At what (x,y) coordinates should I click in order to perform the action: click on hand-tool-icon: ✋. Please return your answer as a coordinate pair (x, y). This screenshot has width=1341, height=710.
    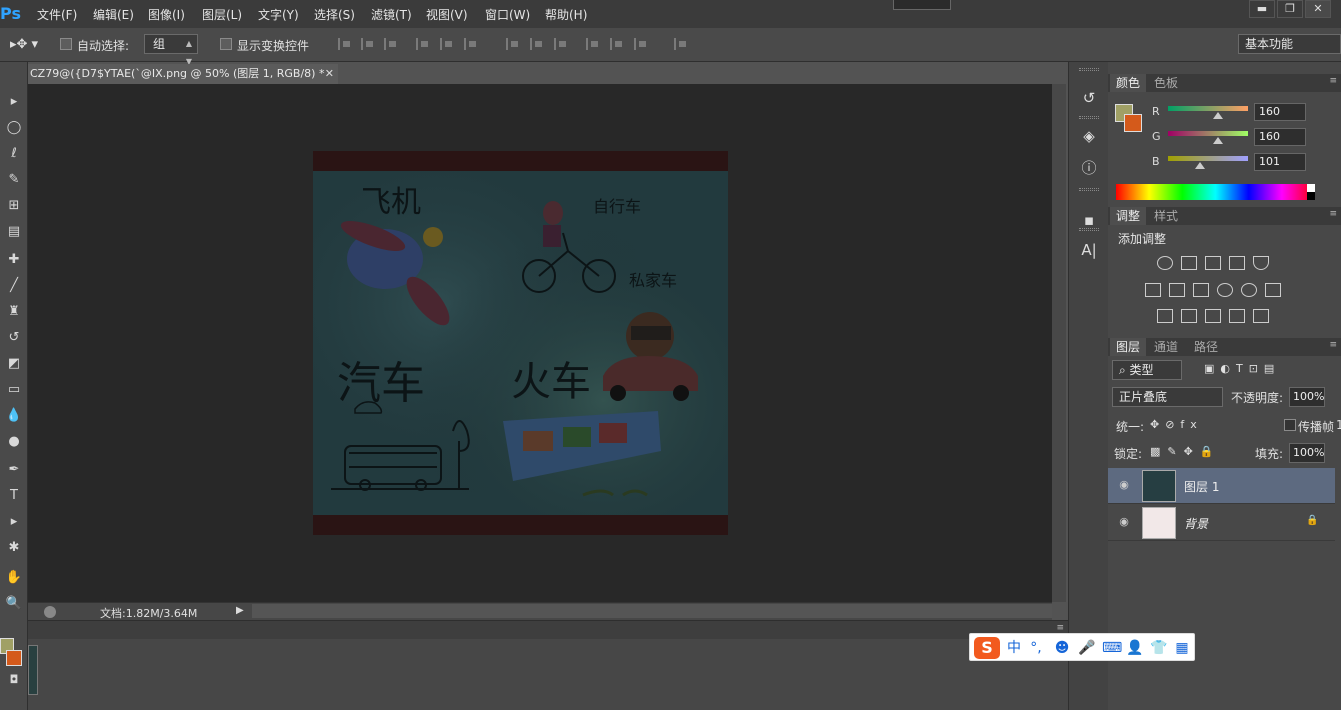
    Looking at the image, I should click on (14, 578).